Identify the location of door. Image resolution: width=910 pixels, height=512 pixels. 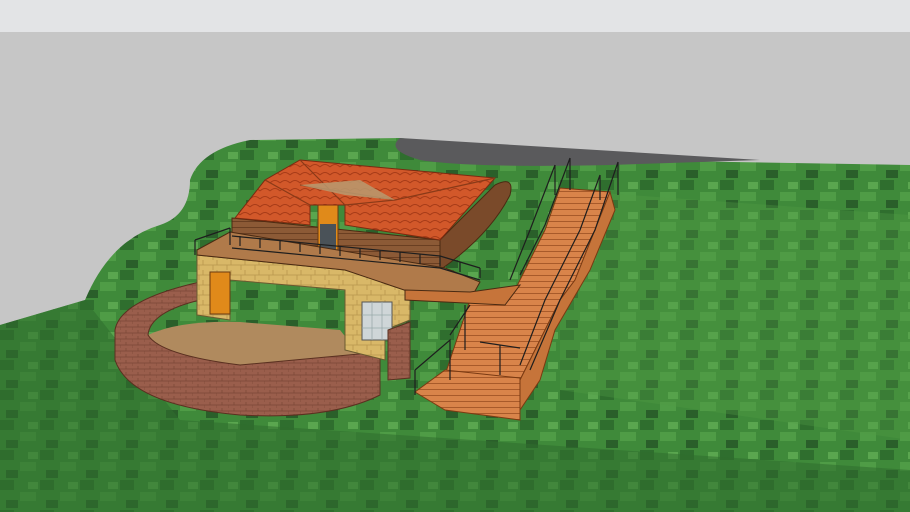
(220, 293).